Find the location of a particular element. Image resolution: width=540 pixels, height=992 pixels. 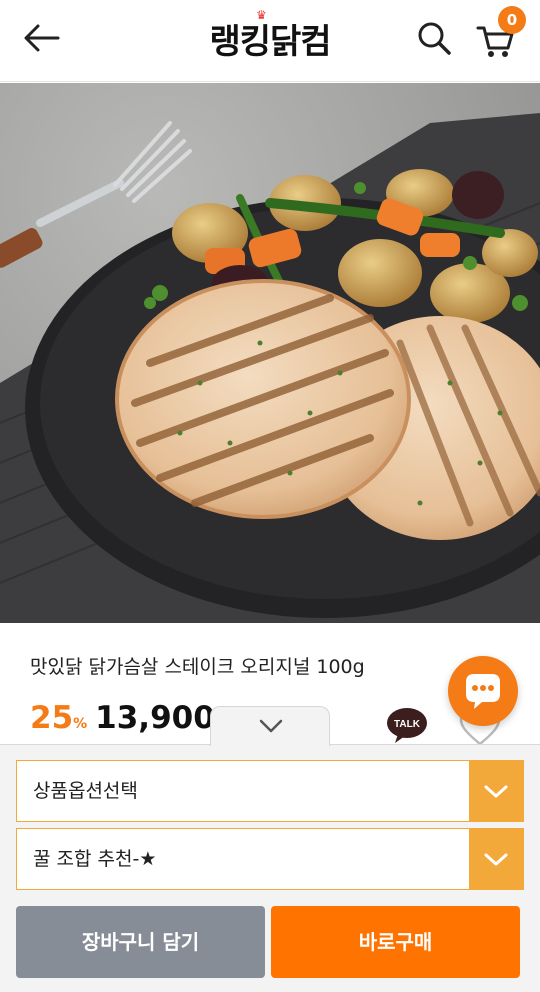

logo-text: 랭킹닭컴 is located at coordinates (270, 42).